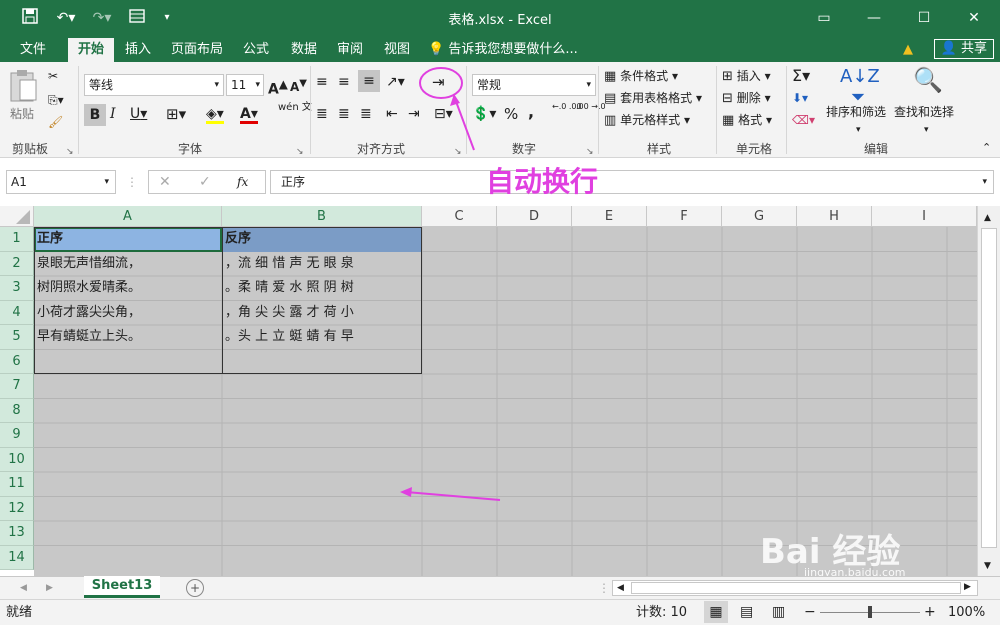 The height and width of the screenshot is (625, 1000). What do you see at coordinates (924, 216) in the screenshot?
I see `column-header-i: I` at bounding box center [924, 216].